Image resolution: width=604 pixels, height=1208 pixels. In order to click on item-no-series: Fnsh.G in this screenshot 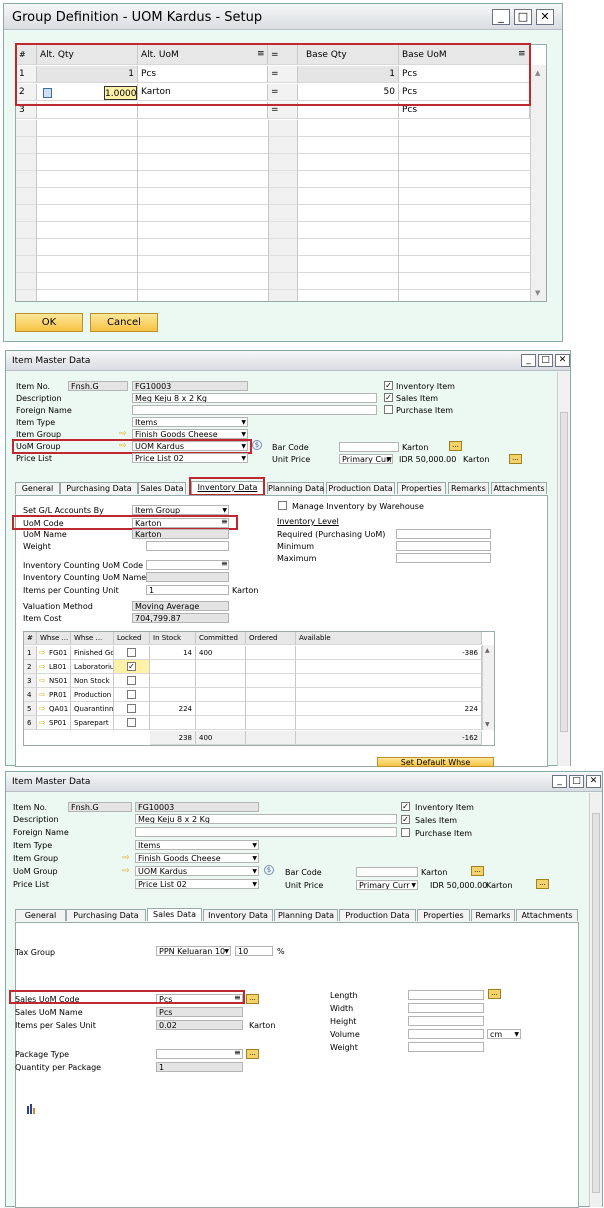, I will do `click(100, 807)`.